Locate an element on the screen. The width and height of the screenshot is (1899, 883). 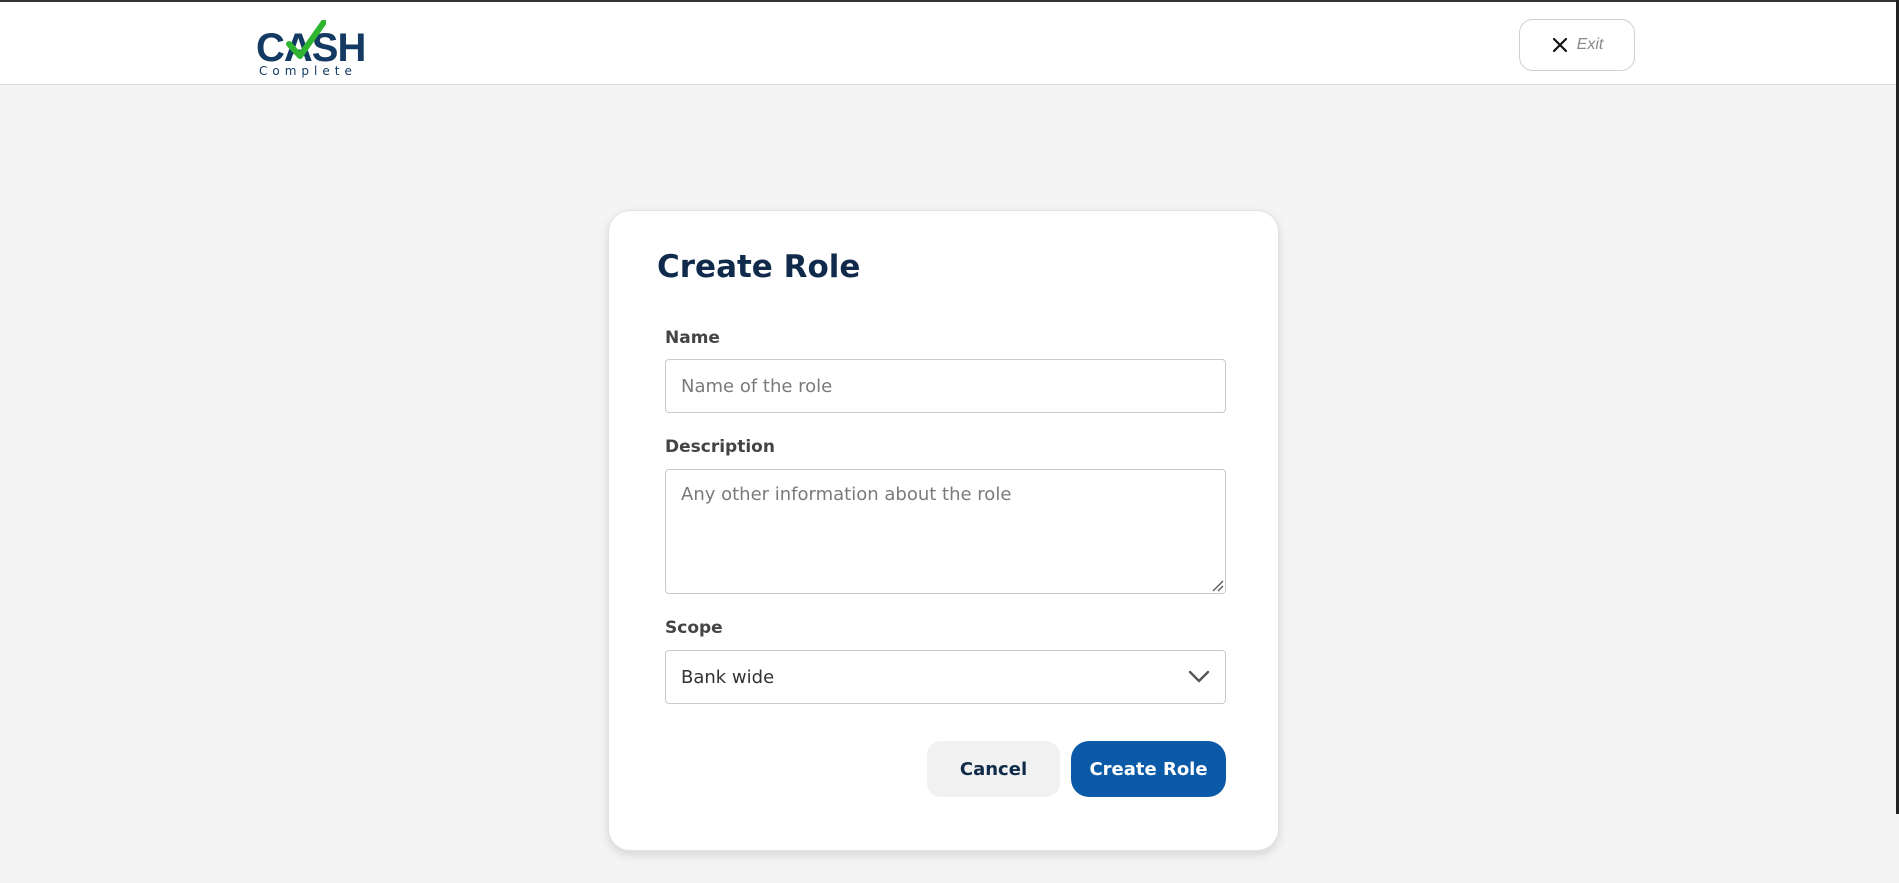
cancel-button: Cancel is located at coordinates (993, 769).